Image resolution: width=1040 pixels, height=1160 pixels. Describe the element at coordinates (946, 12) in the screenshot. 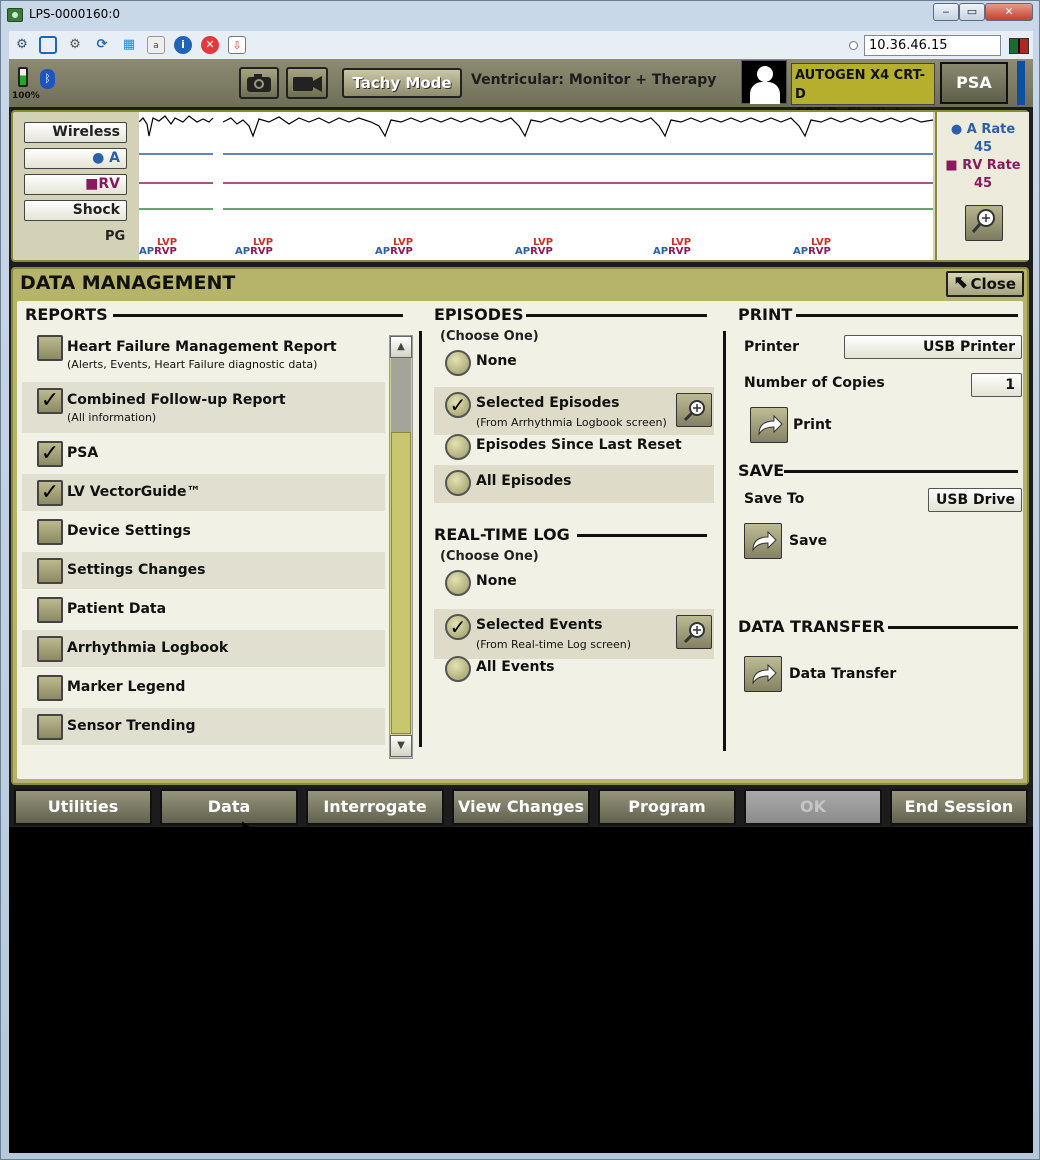

I see `minimize-button: ‒` at that location.